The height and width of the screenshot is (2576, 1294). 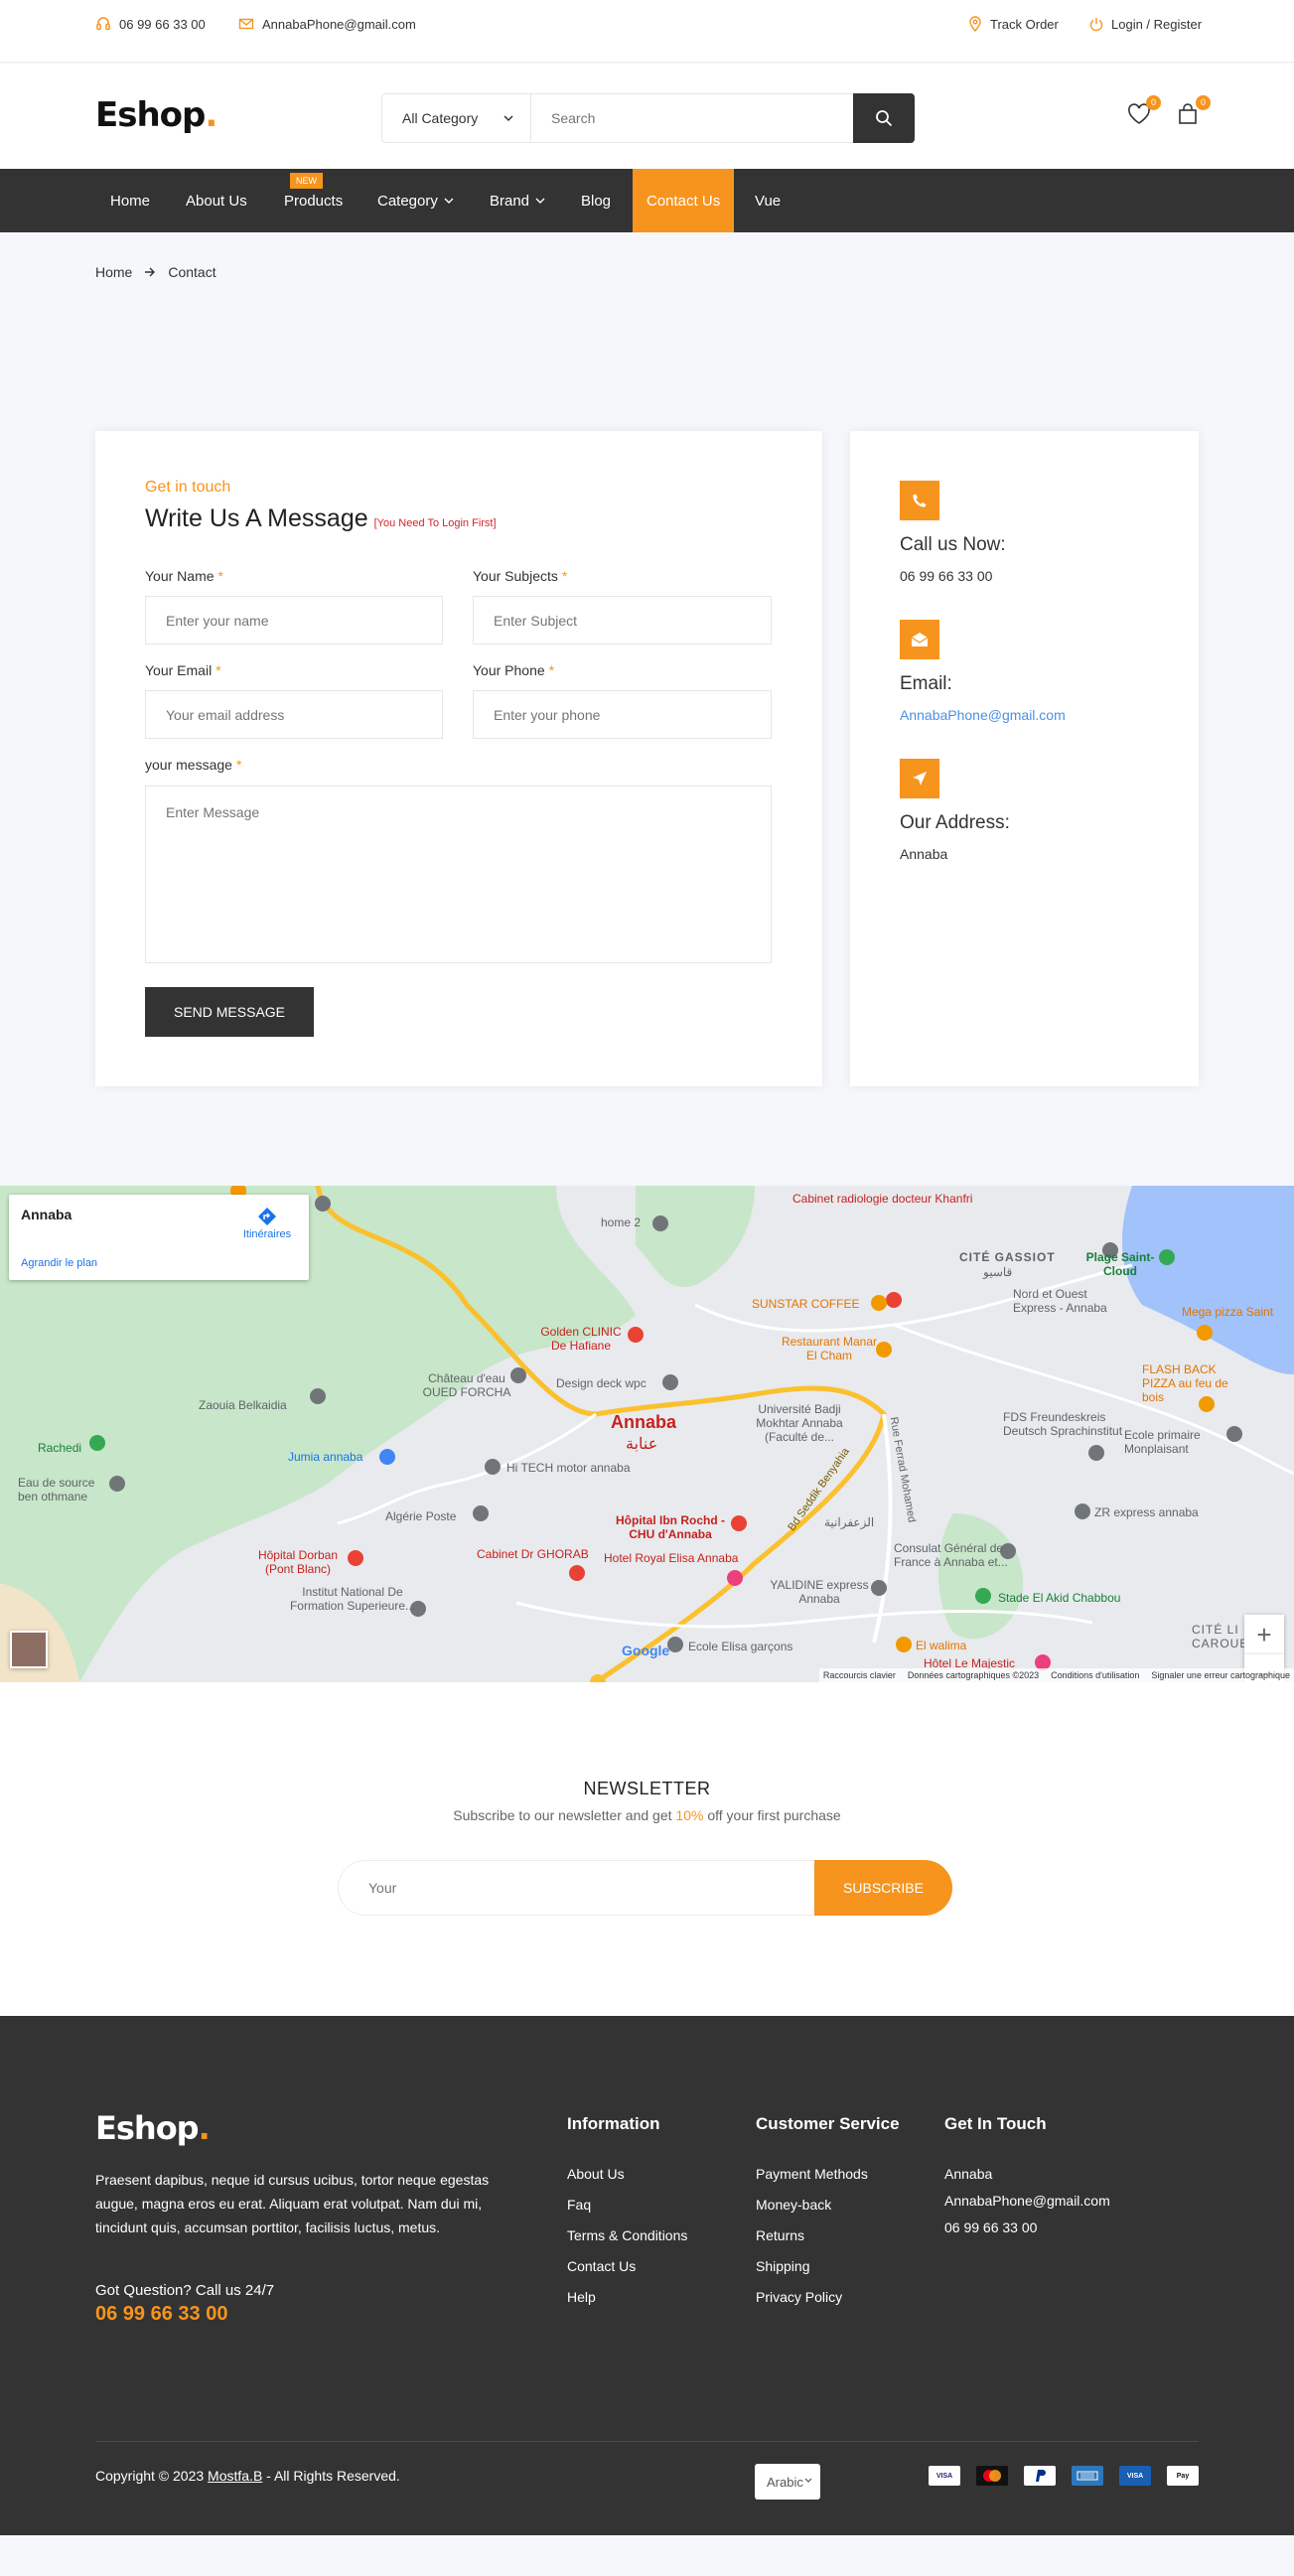 I want to click on headset-icon, so click(x=107, y=24).